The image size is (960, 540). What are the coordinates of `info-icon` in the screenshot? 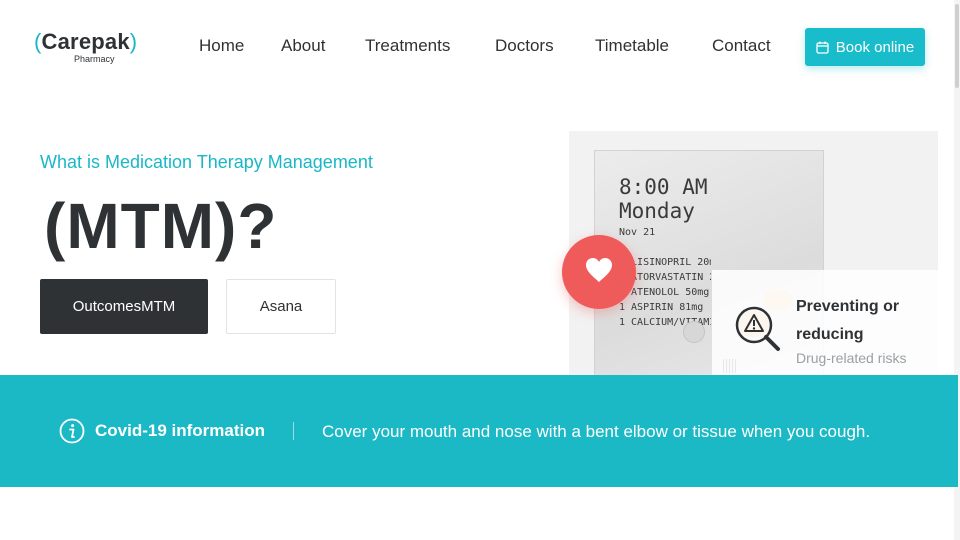 It's located at (72, 433).